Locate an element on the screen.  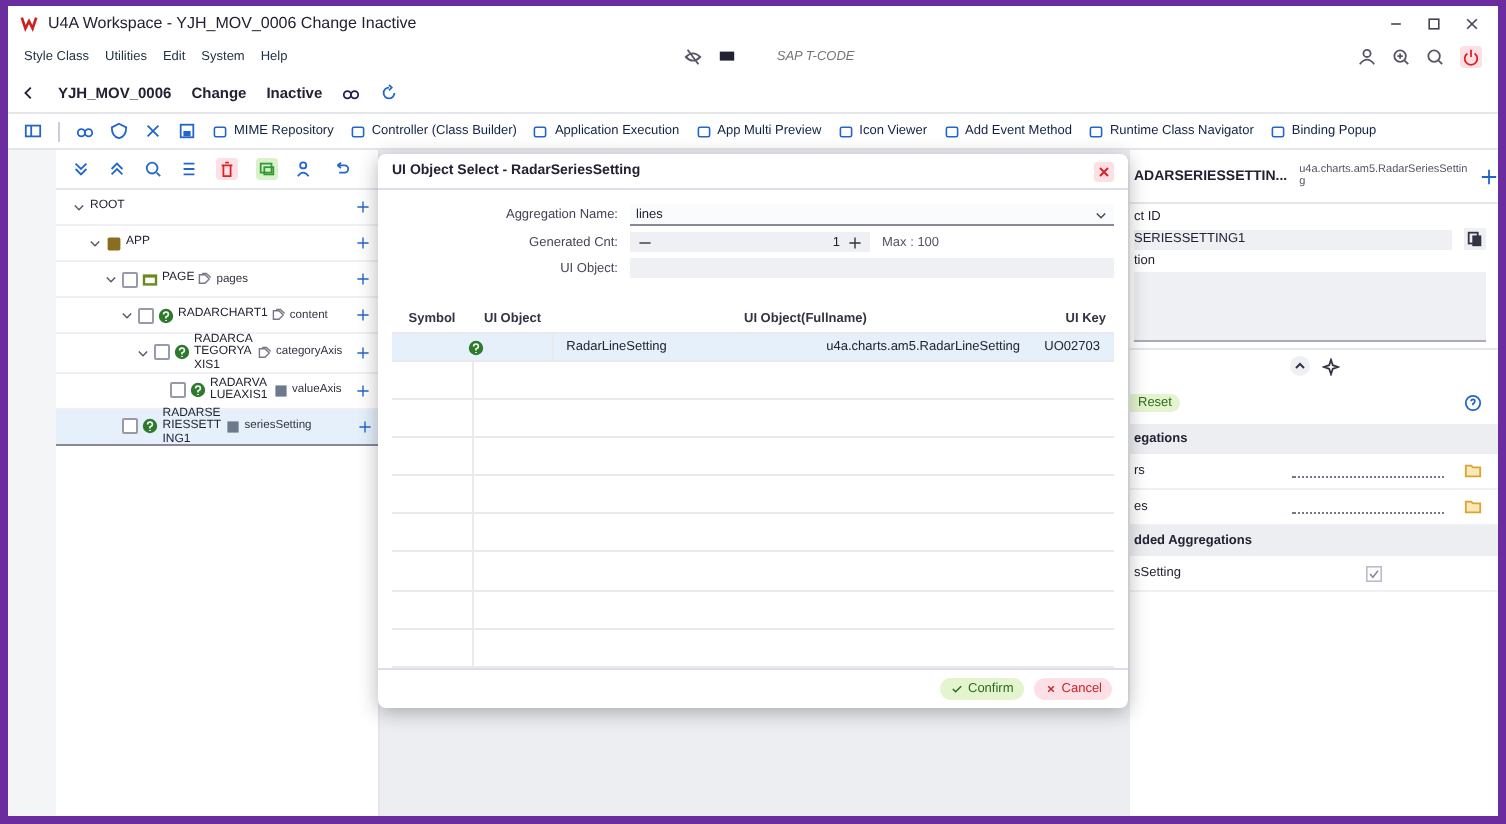
close-icon is located at coordinates (1050, 688).